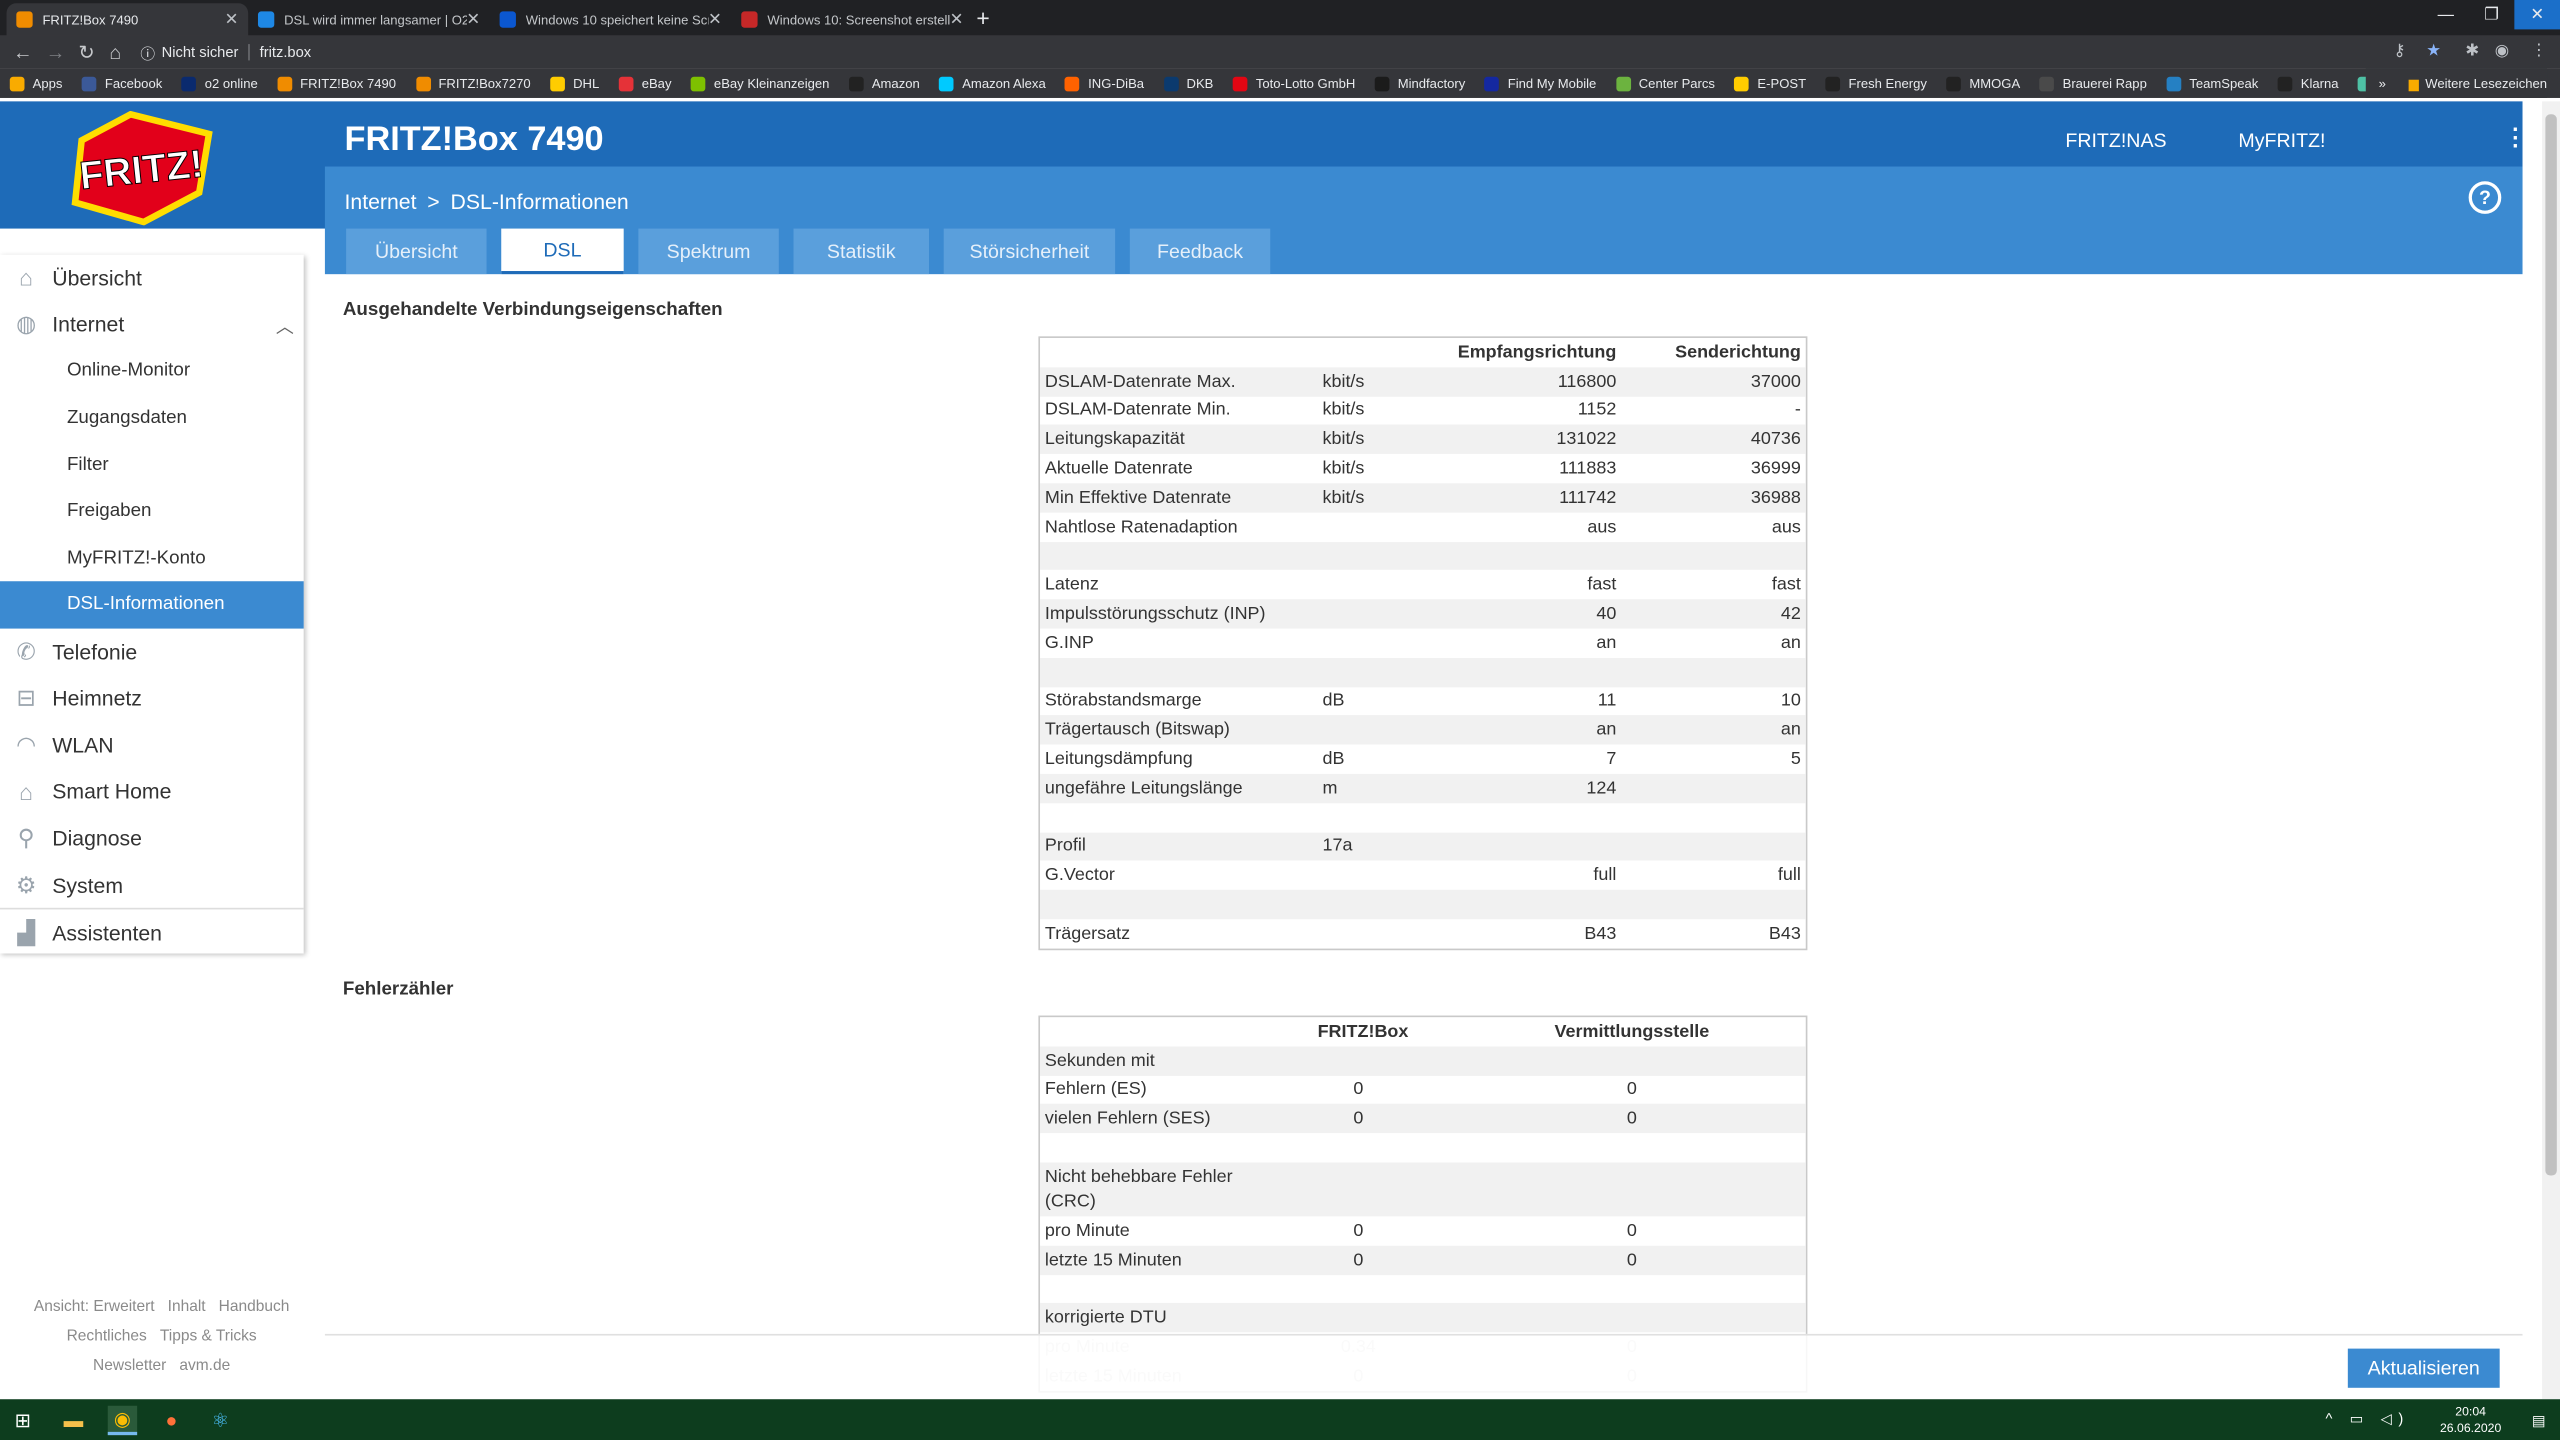 Image resolution: width=2560 pixels, height=1440 pixels. I want to click on browser-menu-icon: ⋮, so click(2539, 51).